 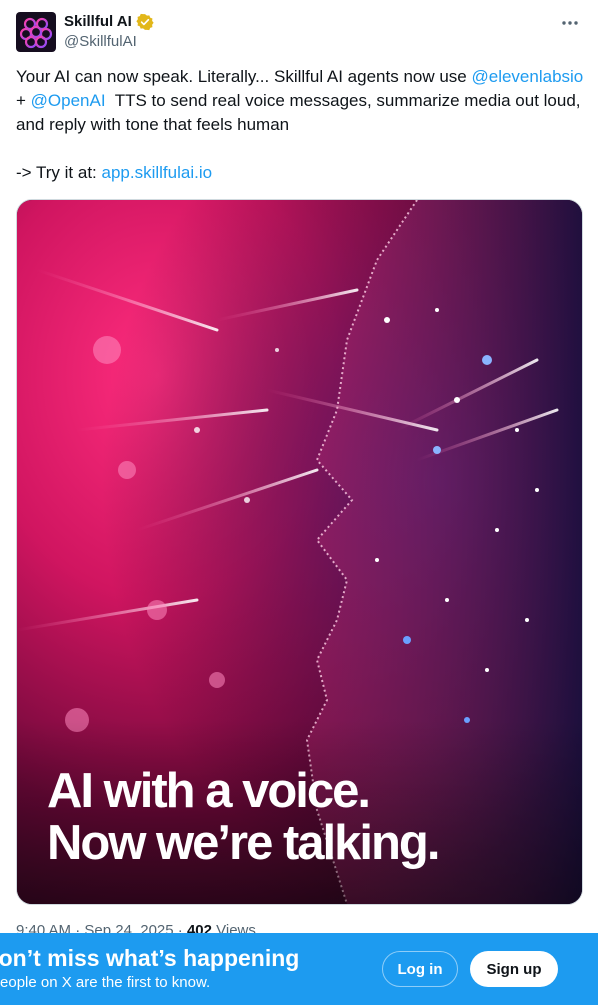 What do you see at coordinates (100, 42) in the screenshot?
I see `handle: @SkillfulAI` at bounding box center [100, 42].